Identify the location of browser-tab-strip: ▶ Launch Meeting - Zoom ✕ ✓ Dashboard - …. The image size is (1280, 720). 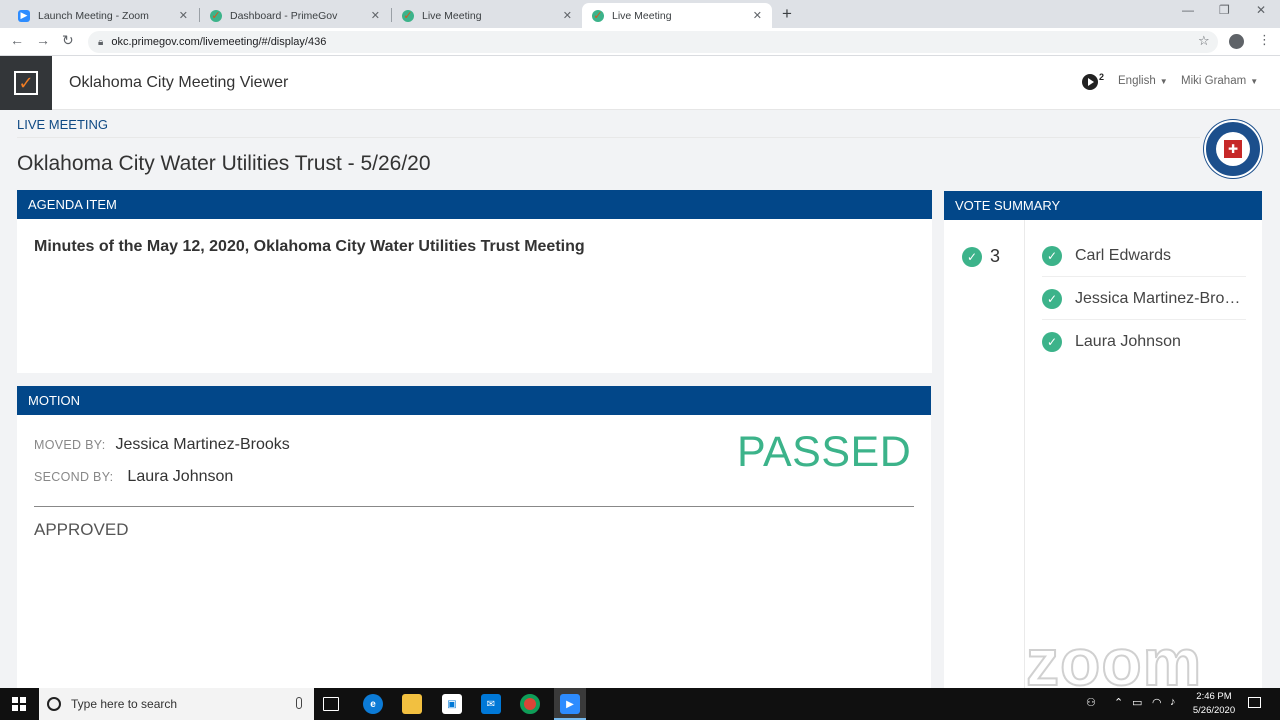
(640, 14).